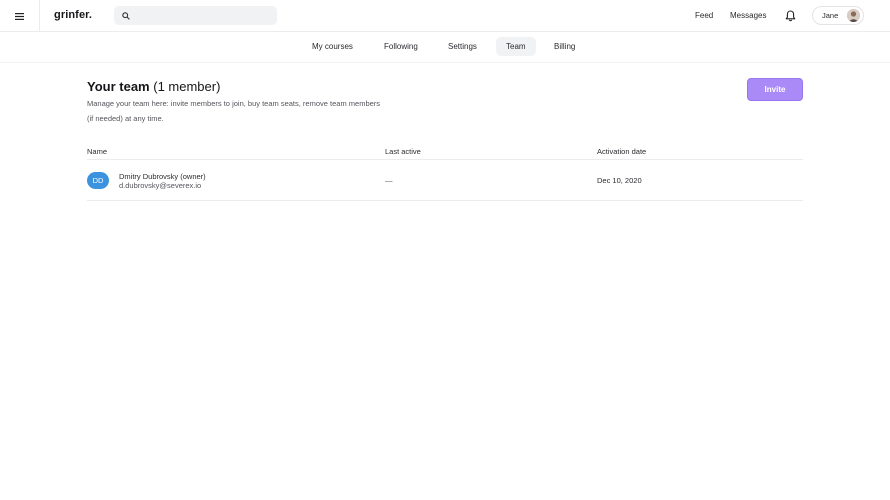  I want to click on column-header-last-active: Last active, so click(403, 151).